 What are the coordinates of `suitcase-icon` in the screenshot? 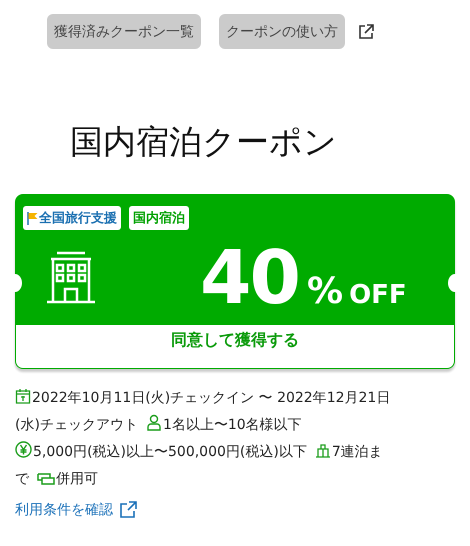 It's located at (322, 451).